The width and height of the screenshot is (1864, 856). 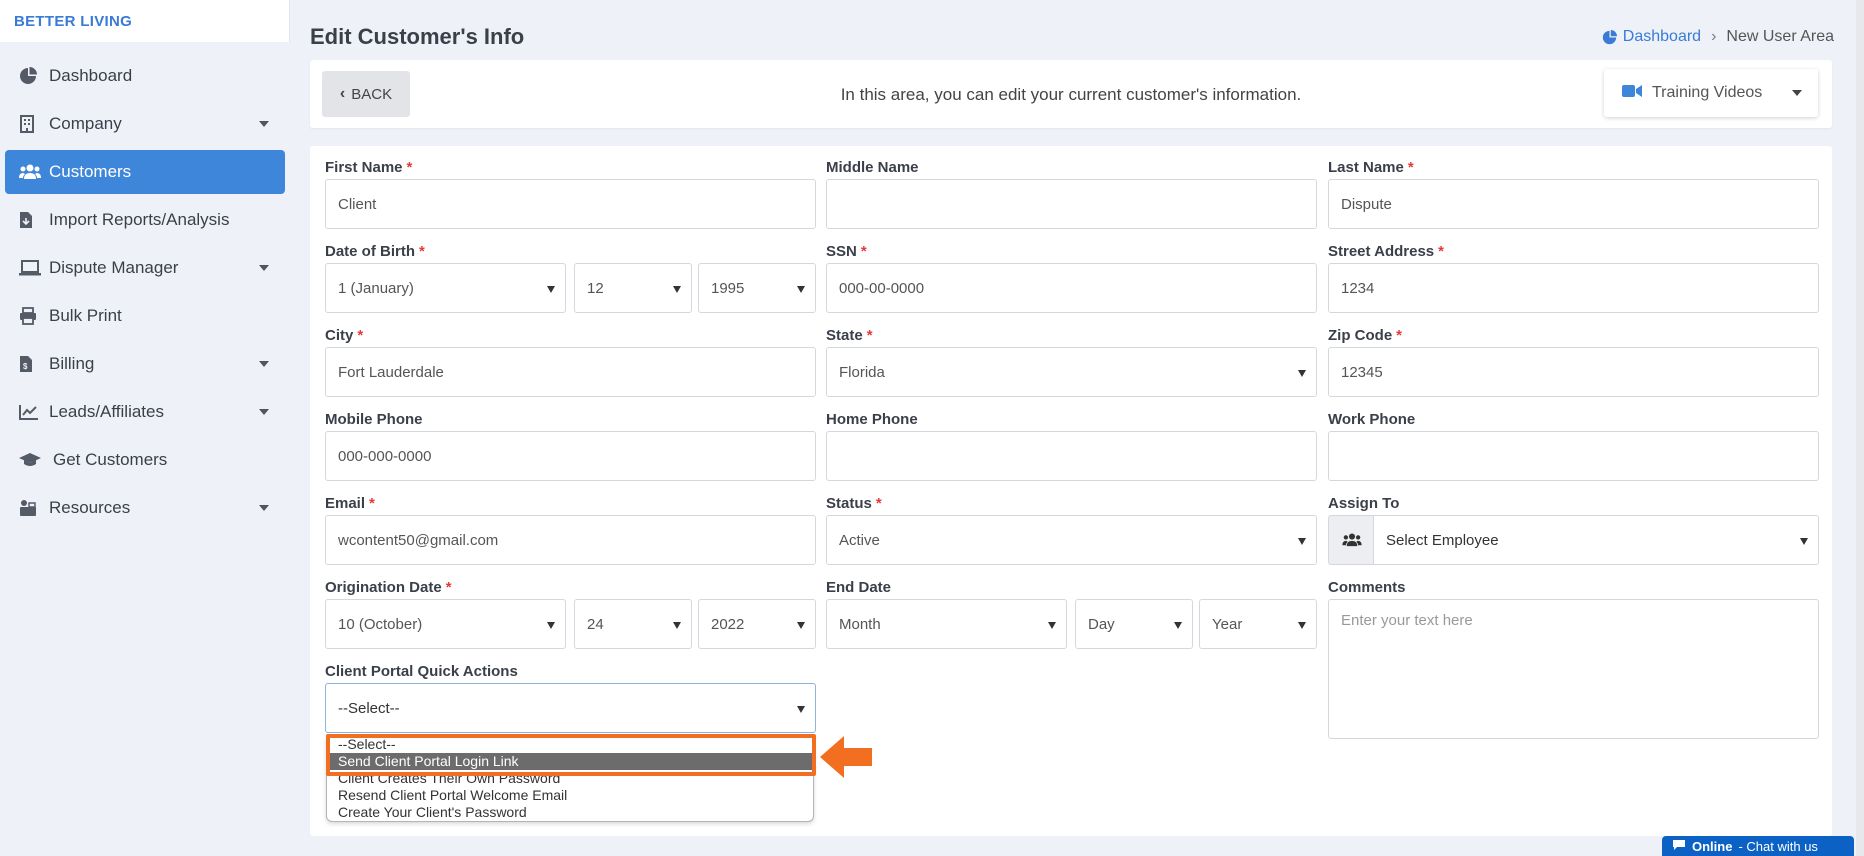 I want to click on page-scrollbar, so click(x=1860, y=428).